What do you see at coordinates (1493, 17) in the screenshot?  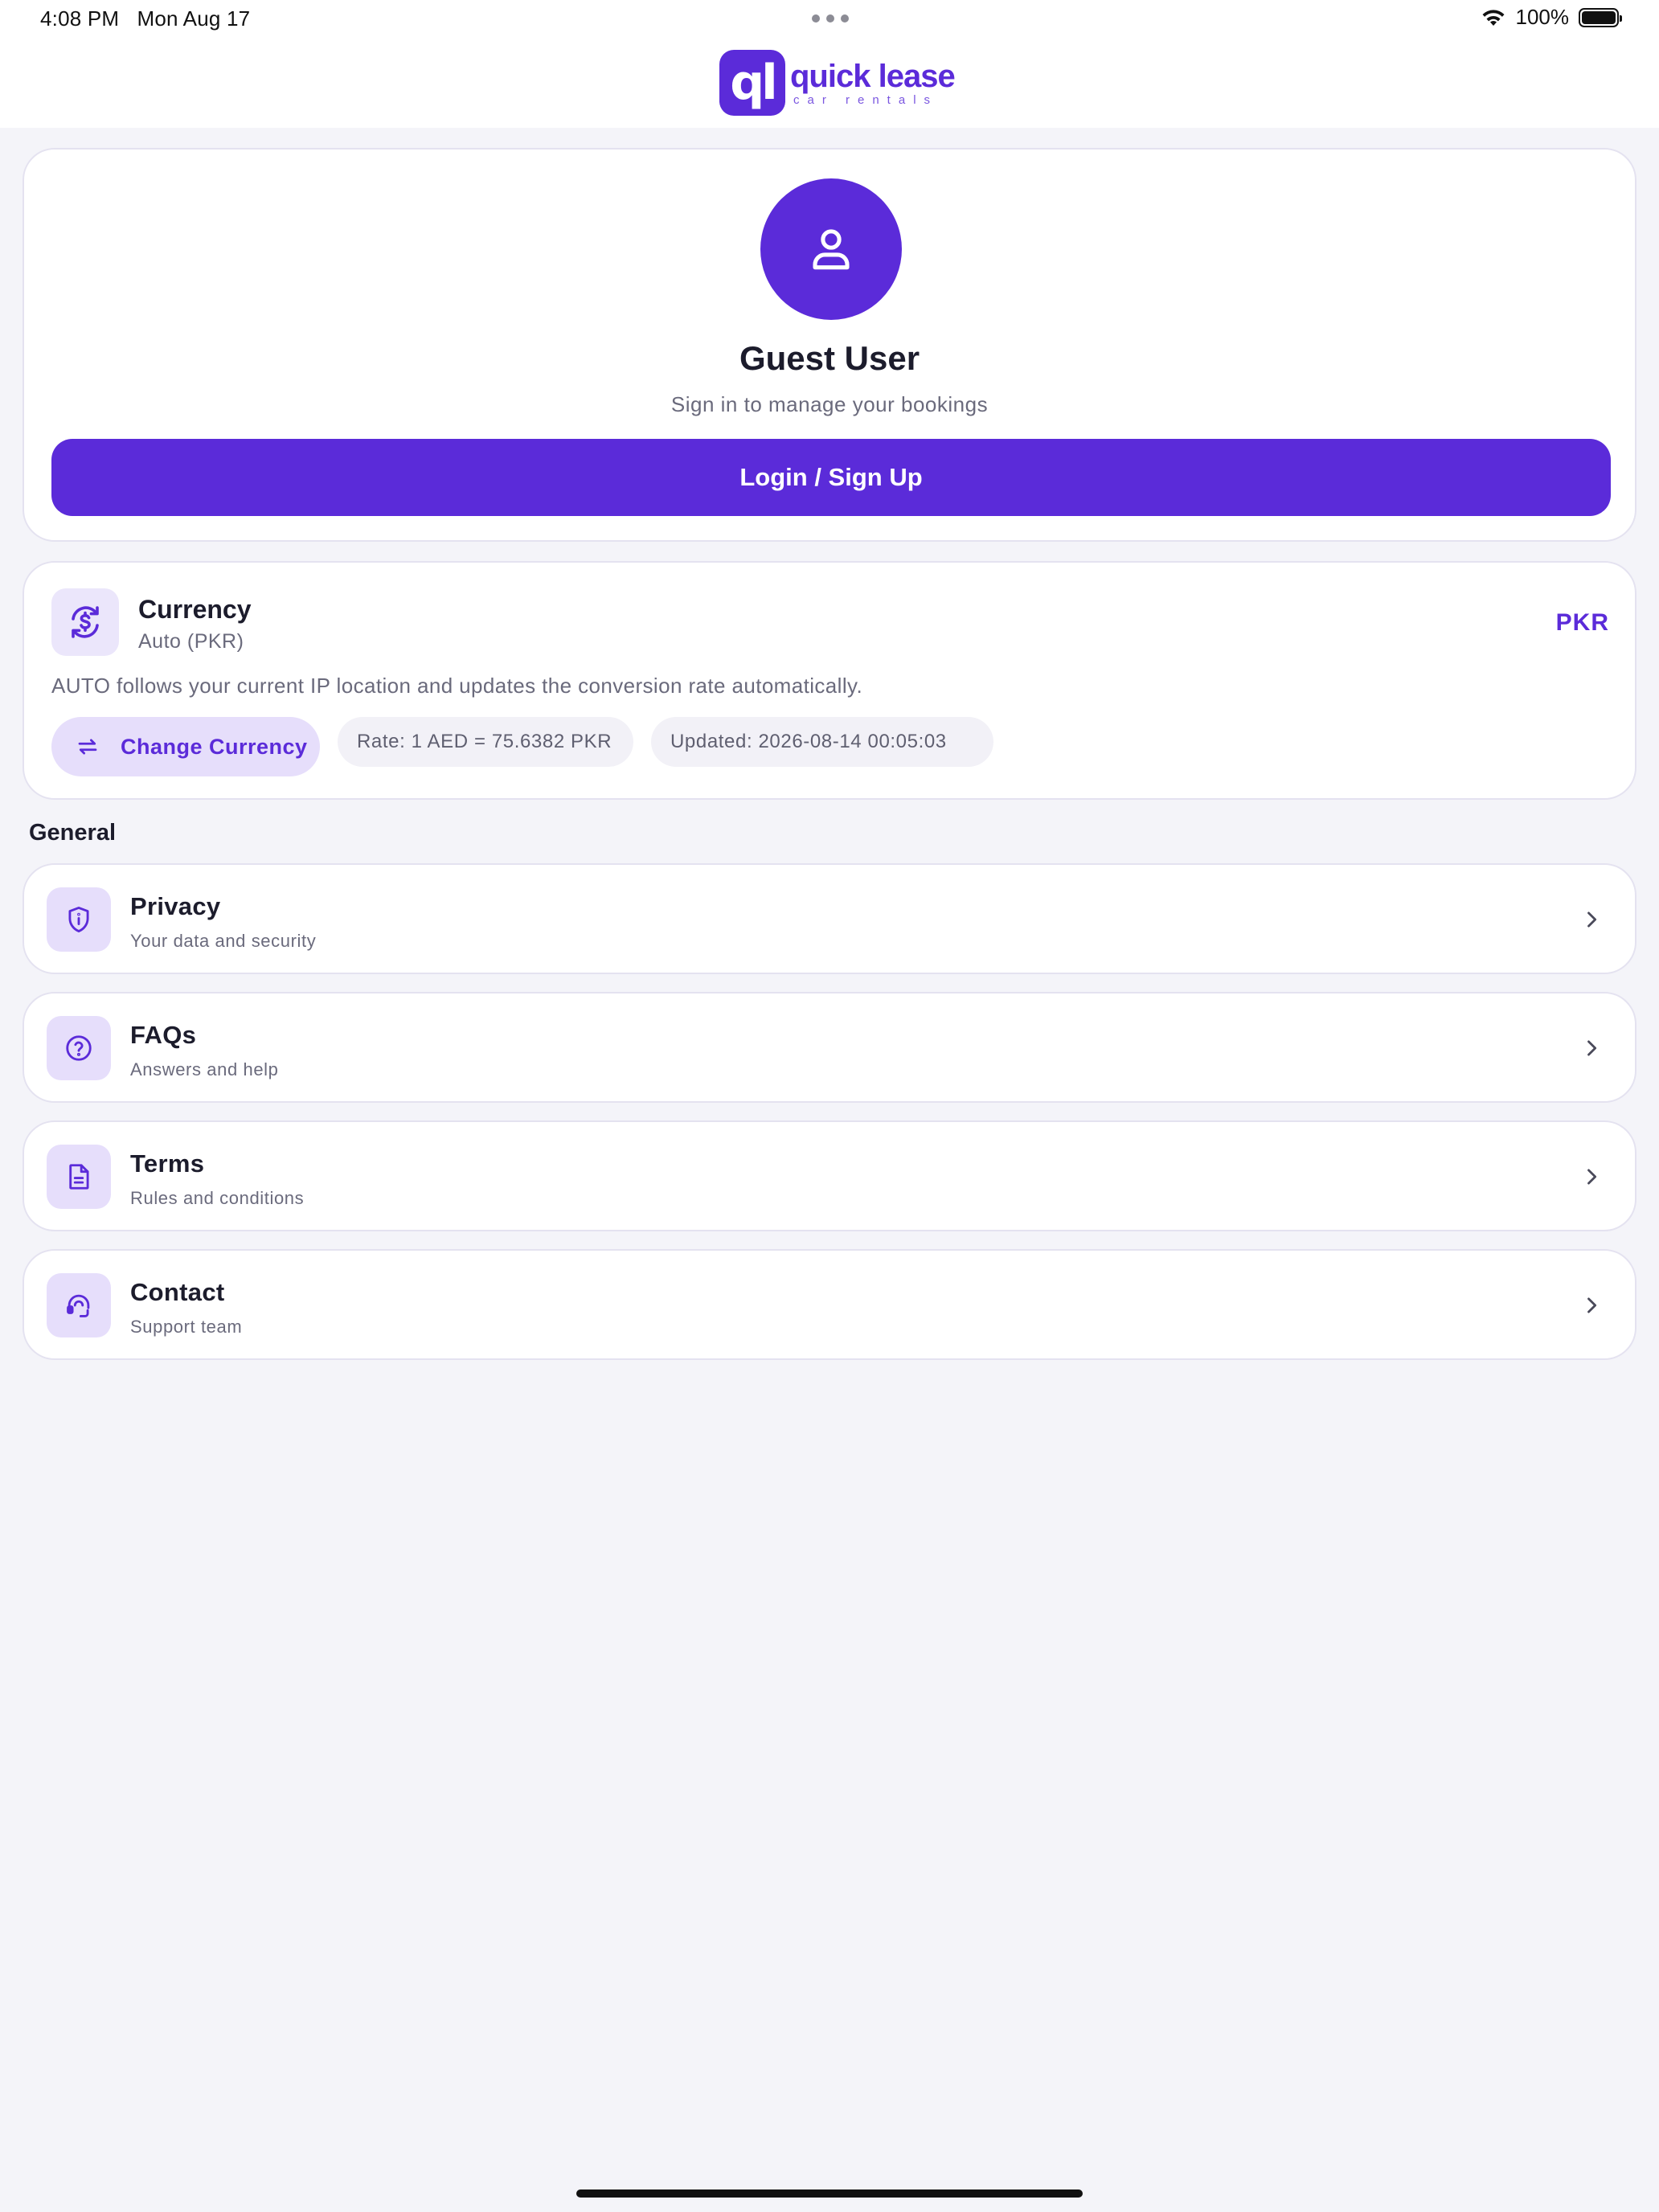 I see `wifi-icon` at bounding box center [1493, 17].